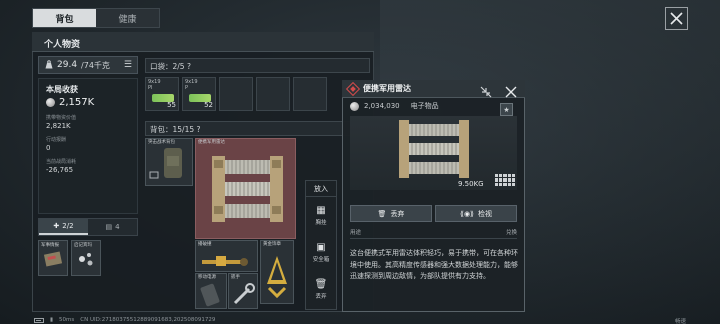 The image size is (720, 324). What do you see at coordinates (433, 89) in the screenshot?
I see `item-detail-header: 便携军用雷达` at bounding box center [433, 89].